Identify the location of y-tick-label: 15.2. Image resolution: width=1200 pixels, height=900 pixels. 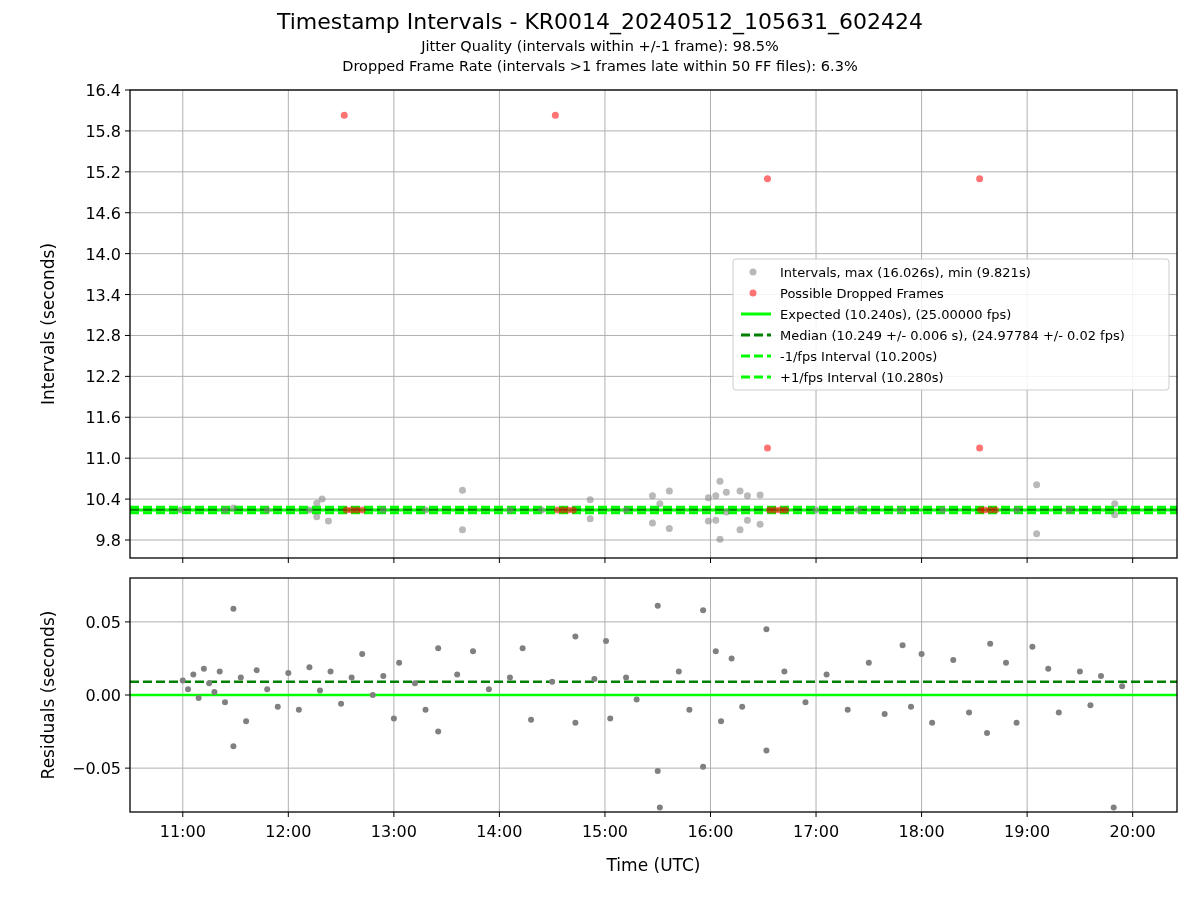
(103, 172).